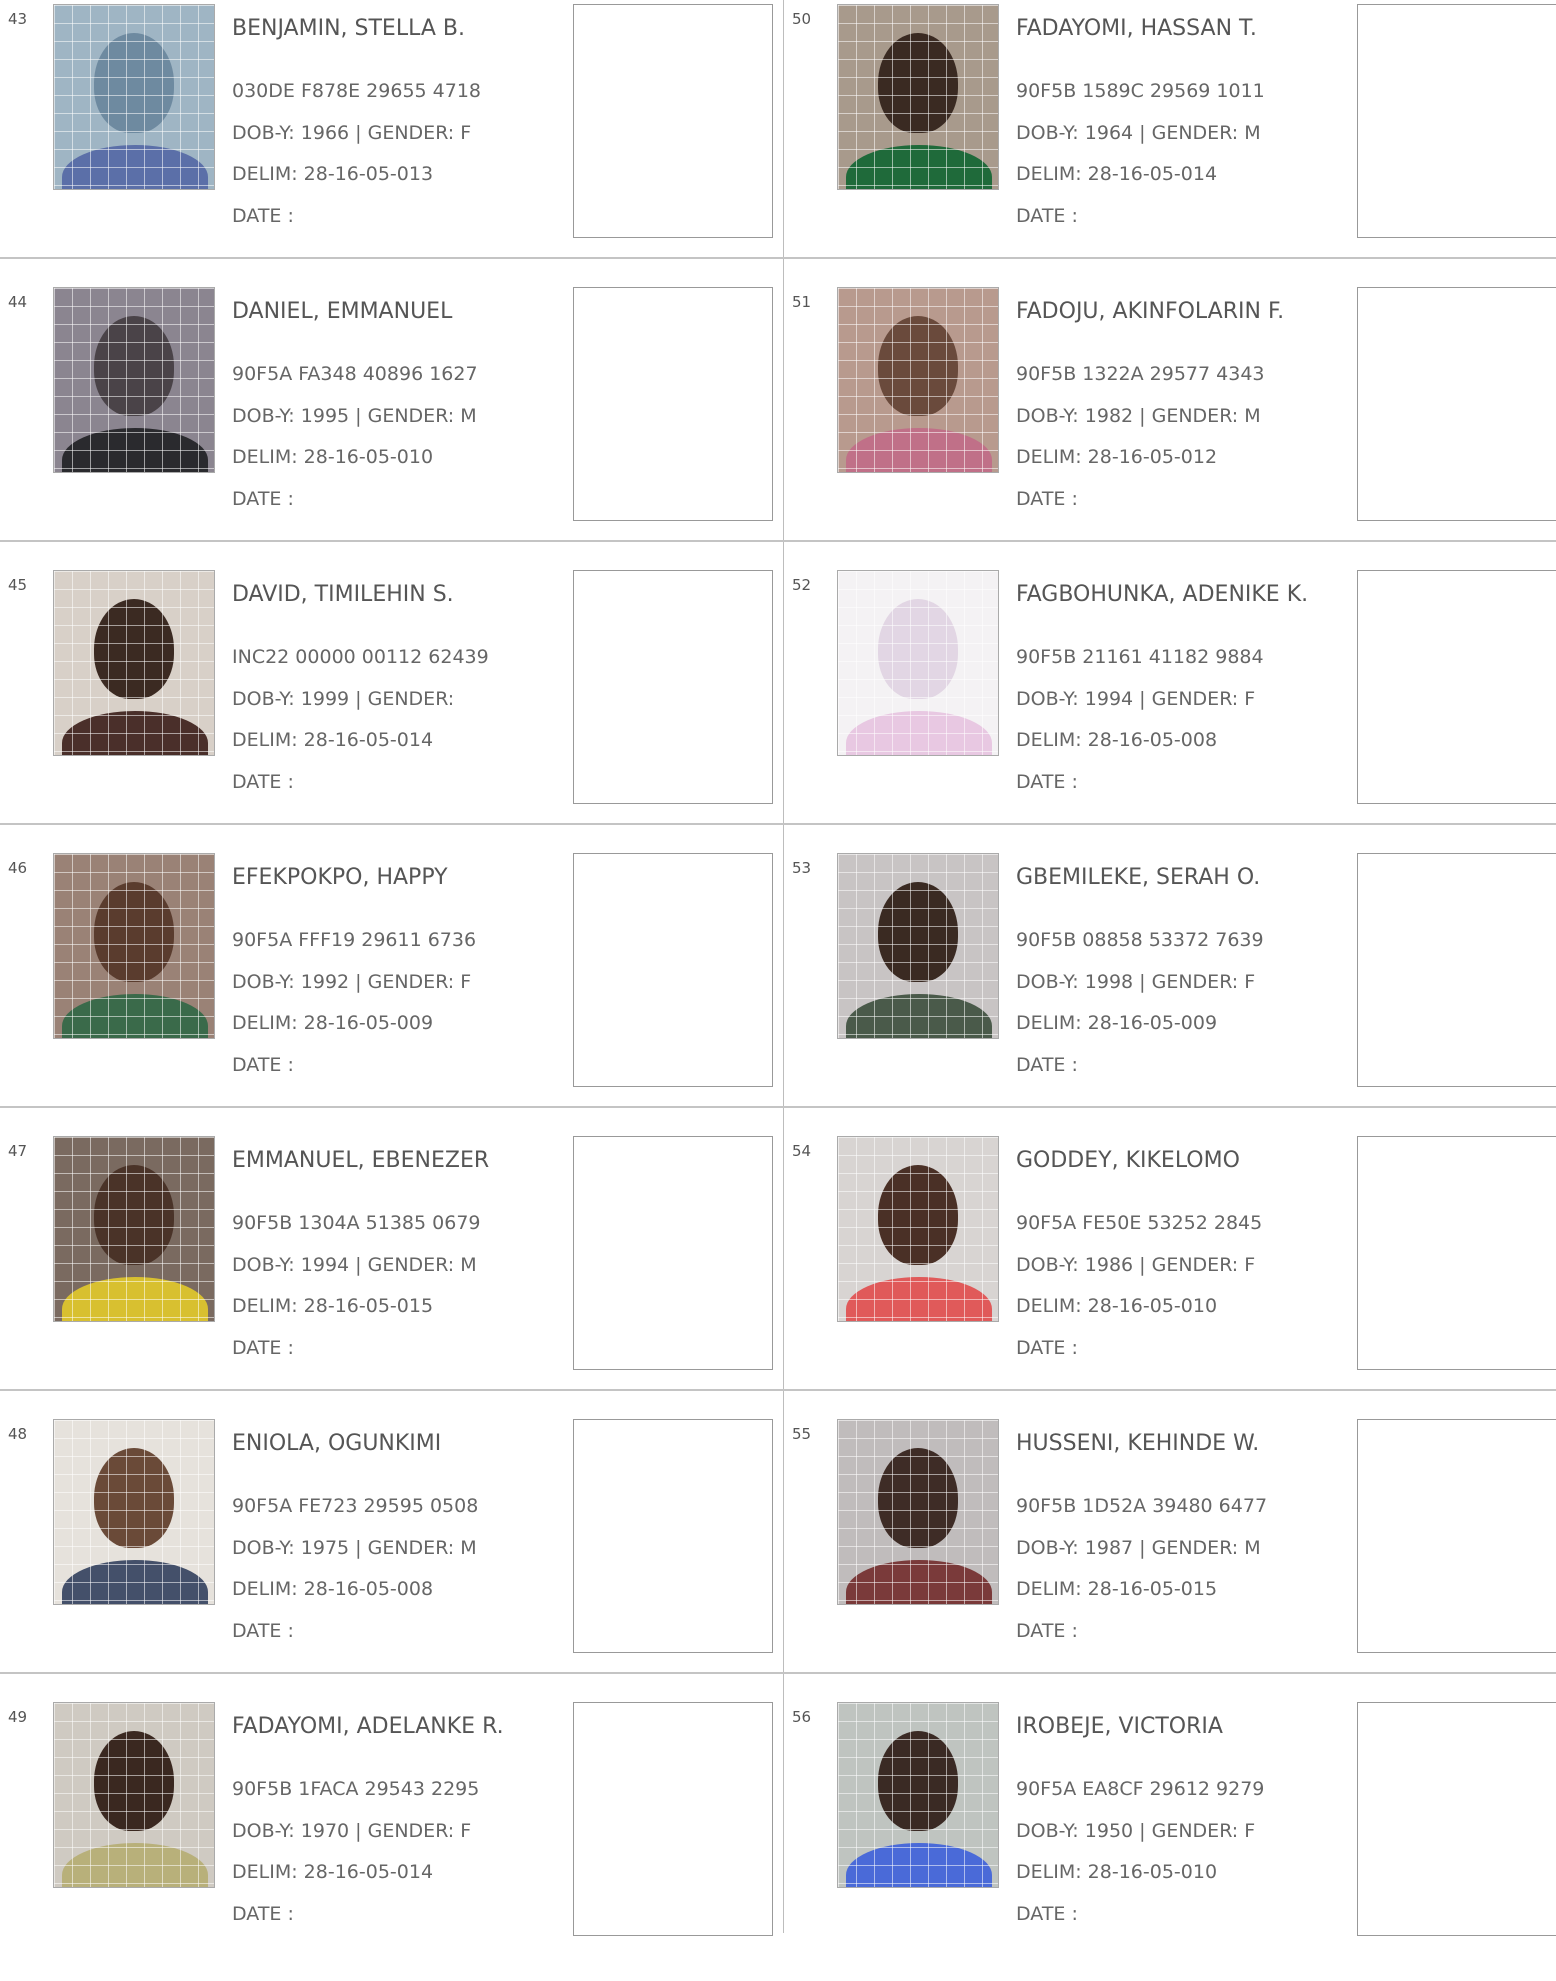 The width and height of the screenshot is (1556, 1981). I want to click on voter-vin: 90F5A FE723 29595 0508, so click(355, 1506).